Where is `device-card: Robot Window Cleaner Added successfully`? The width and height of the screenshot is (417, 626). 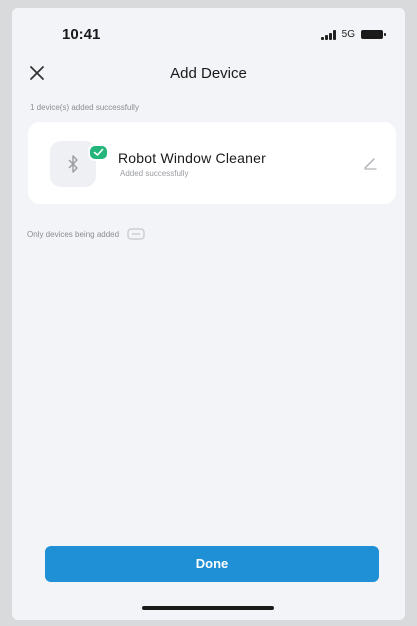
device-card: Robot Window Cleaner Added successfully is located at coordinates (212, 163).